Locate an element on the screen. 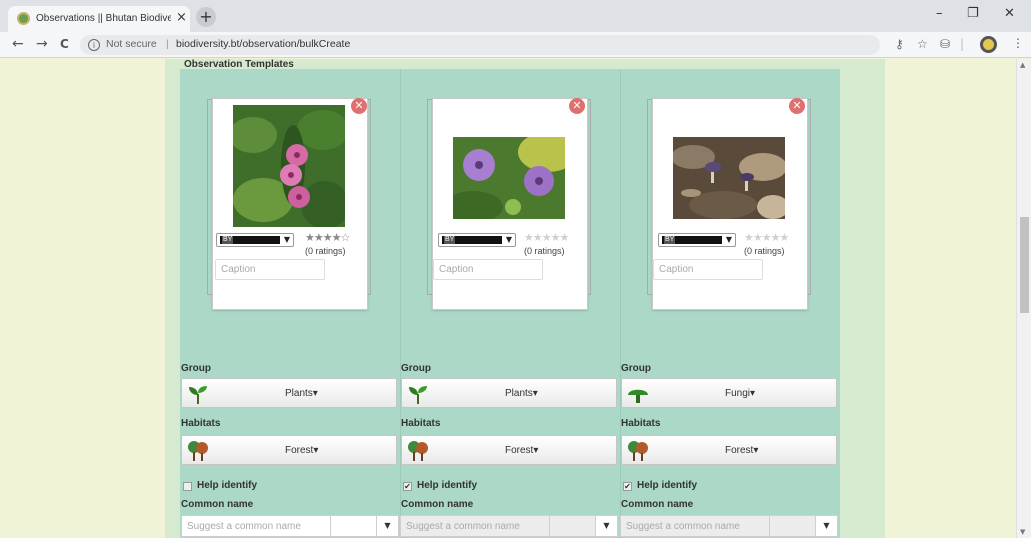  fungi-photo is located at coordinates (729, 178).